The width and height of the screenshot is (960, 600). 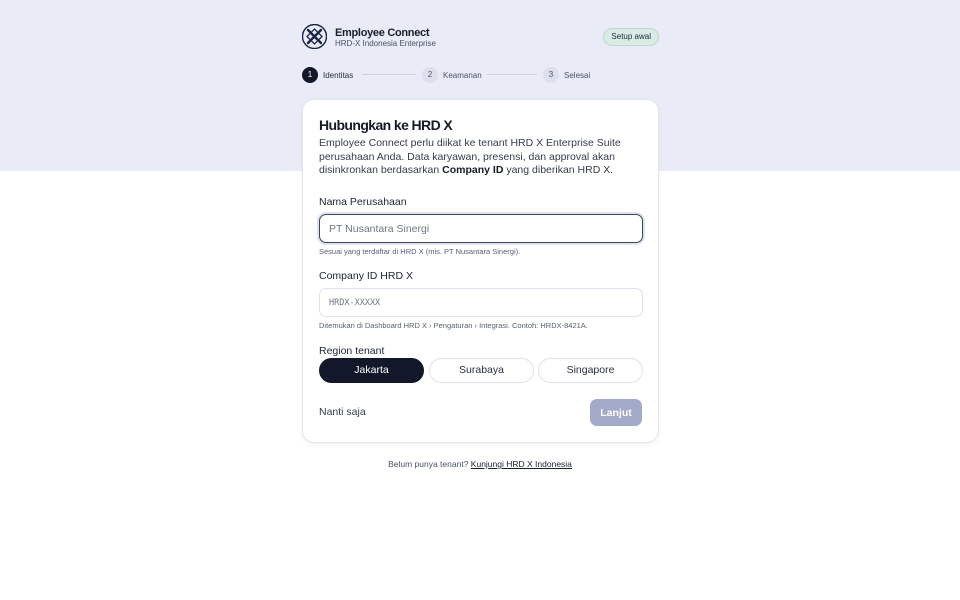 I want to click on company-name-label: Nama Perusahaan, so click(x=363, y=202).